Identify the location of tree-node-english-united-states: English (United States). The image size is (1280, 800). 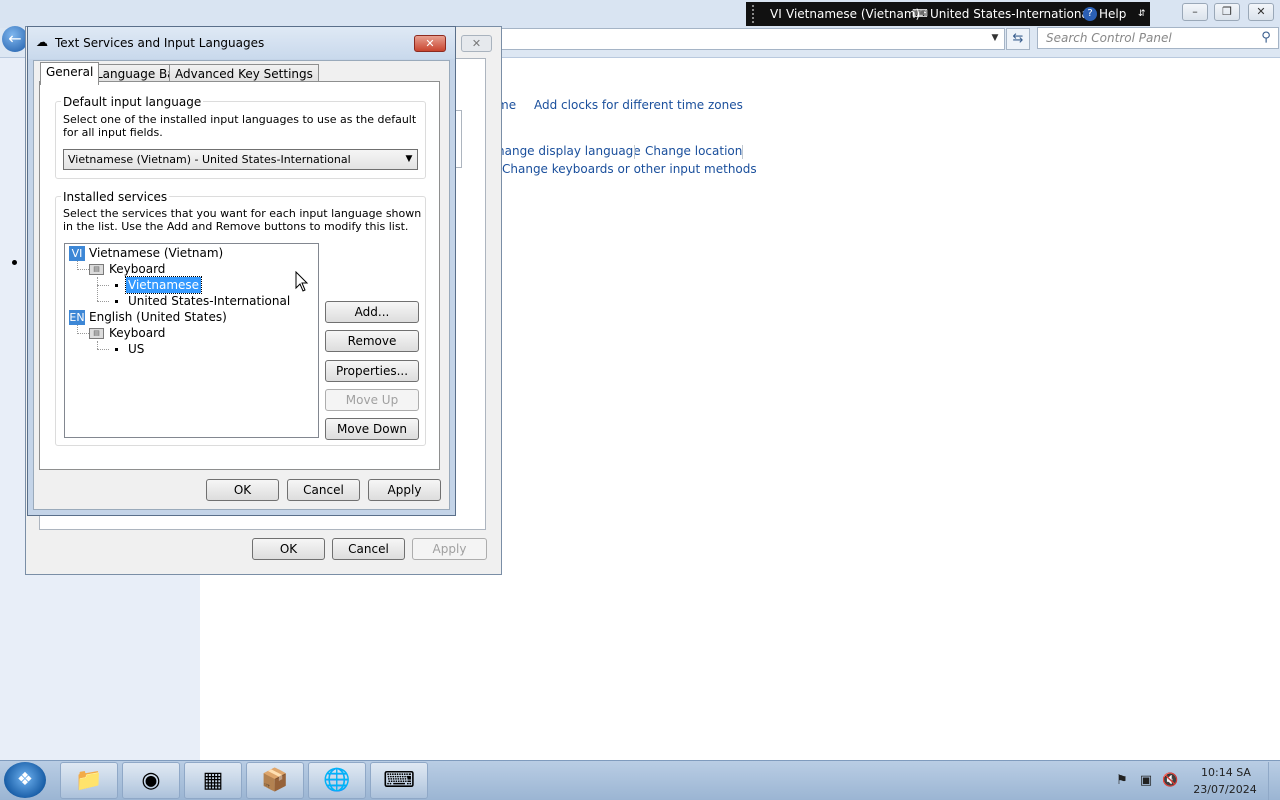
(158, 317).